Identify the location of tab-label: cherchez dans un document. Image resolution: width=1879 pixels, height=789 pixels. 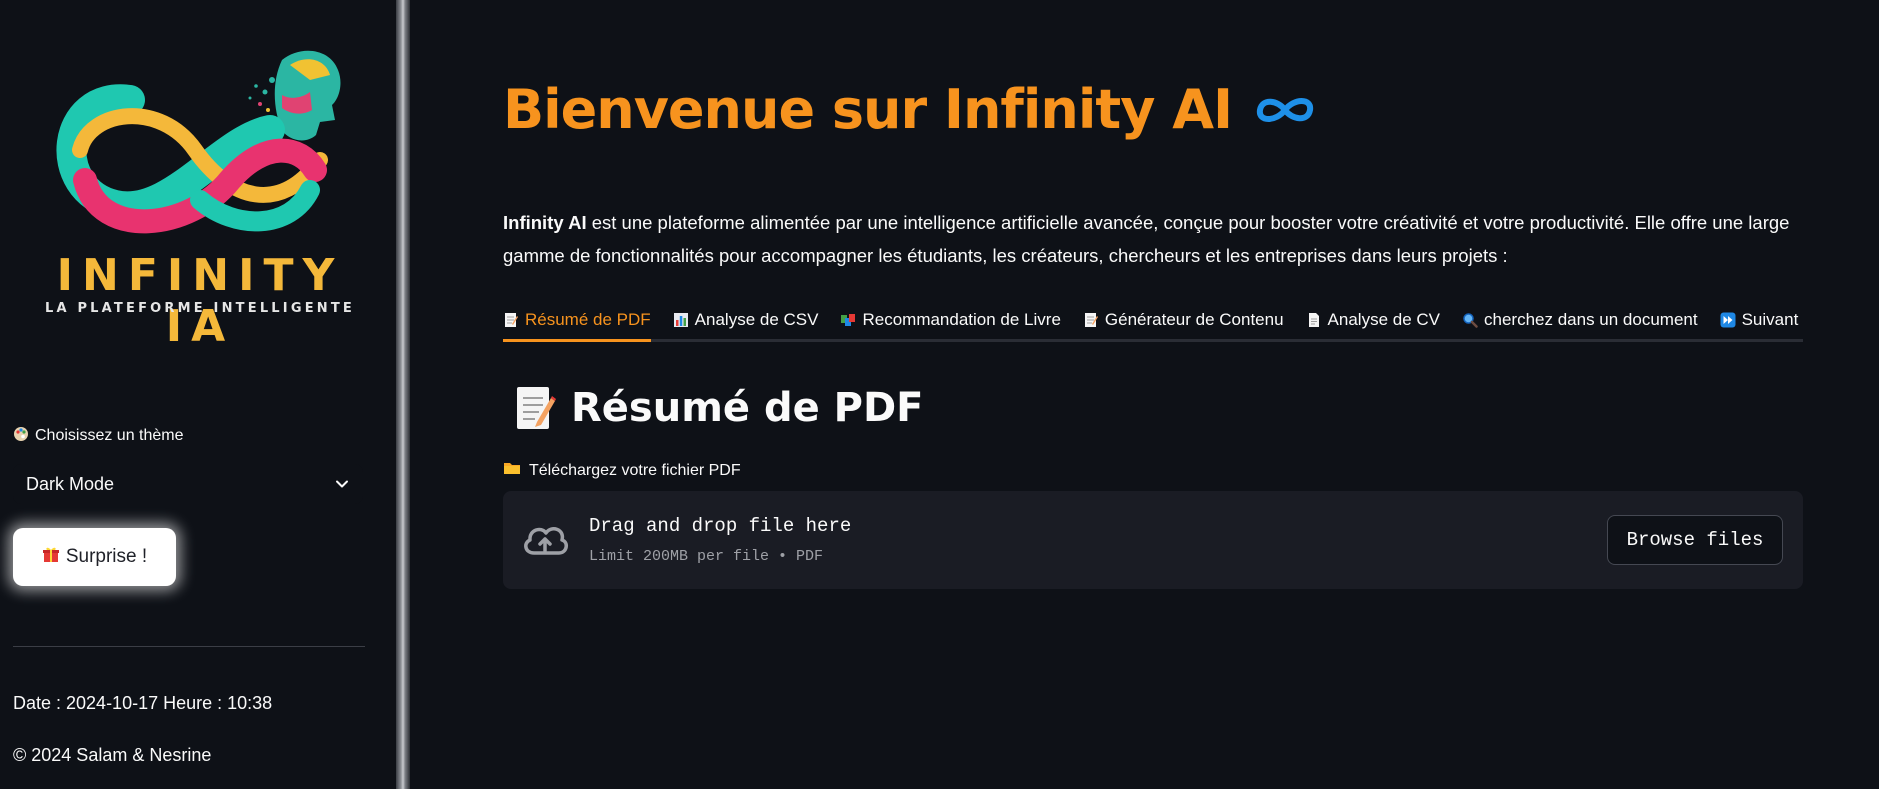
(1591, 319).